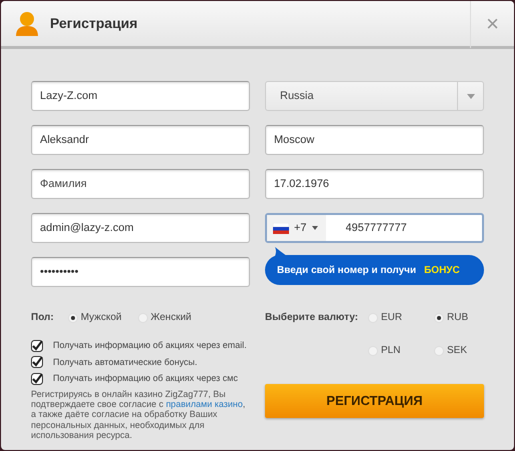 The height and width of the screenshot is (451, 515). Describe the element at coordinates (42, 318) in the screenshot. I see `gender-label: Пол:` at that location.